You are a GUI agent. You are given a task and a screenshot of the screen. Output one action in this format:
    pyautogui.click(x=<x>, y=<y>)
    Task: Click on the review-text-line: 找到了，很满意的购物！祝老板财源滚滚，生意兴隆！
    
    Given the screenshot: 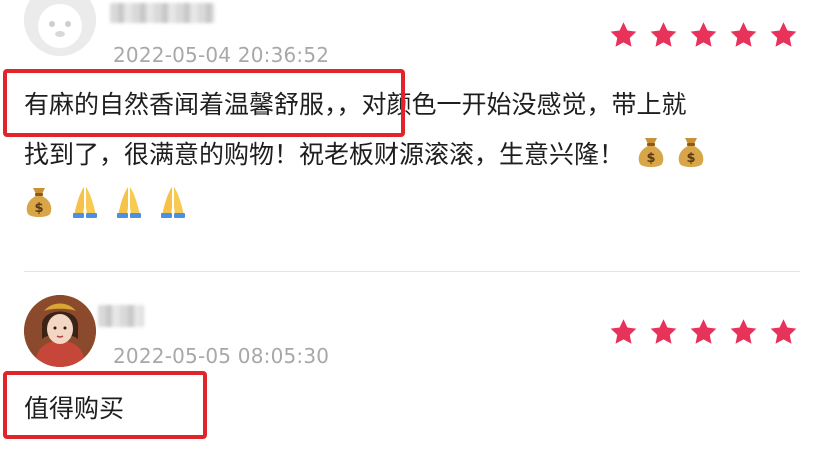 What is the action you would take?
    pyautogui.click(x=409, y=155)
    